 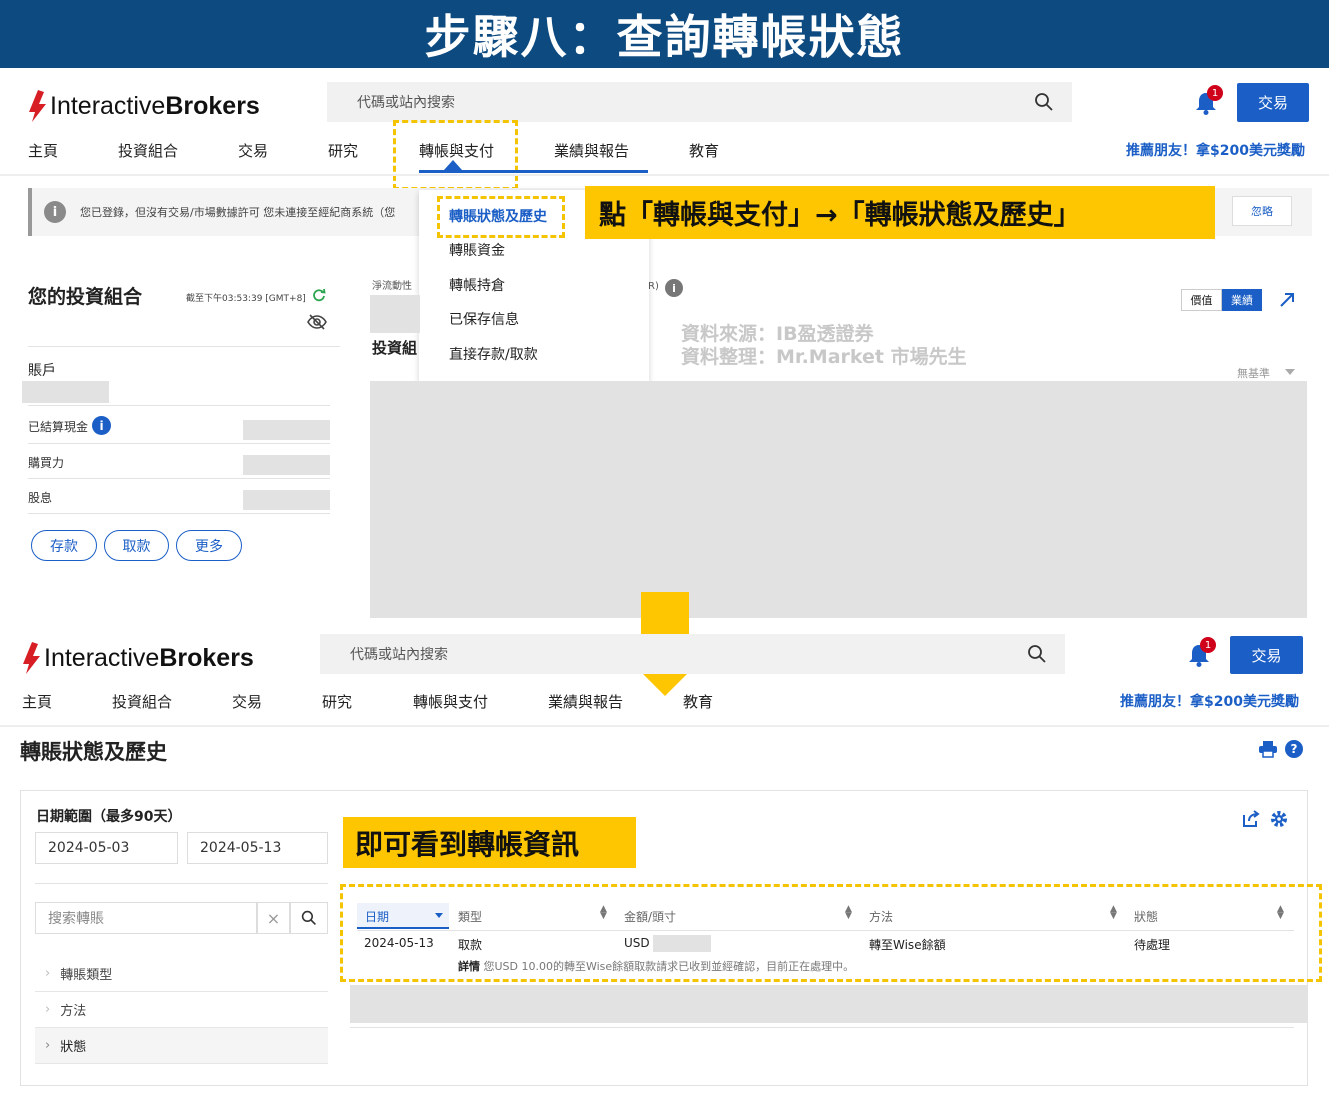 What do you see at coordinates (1273, 102) in the screenshot?
I see `trade-button: 交易` at bounding box center [1273, 102].